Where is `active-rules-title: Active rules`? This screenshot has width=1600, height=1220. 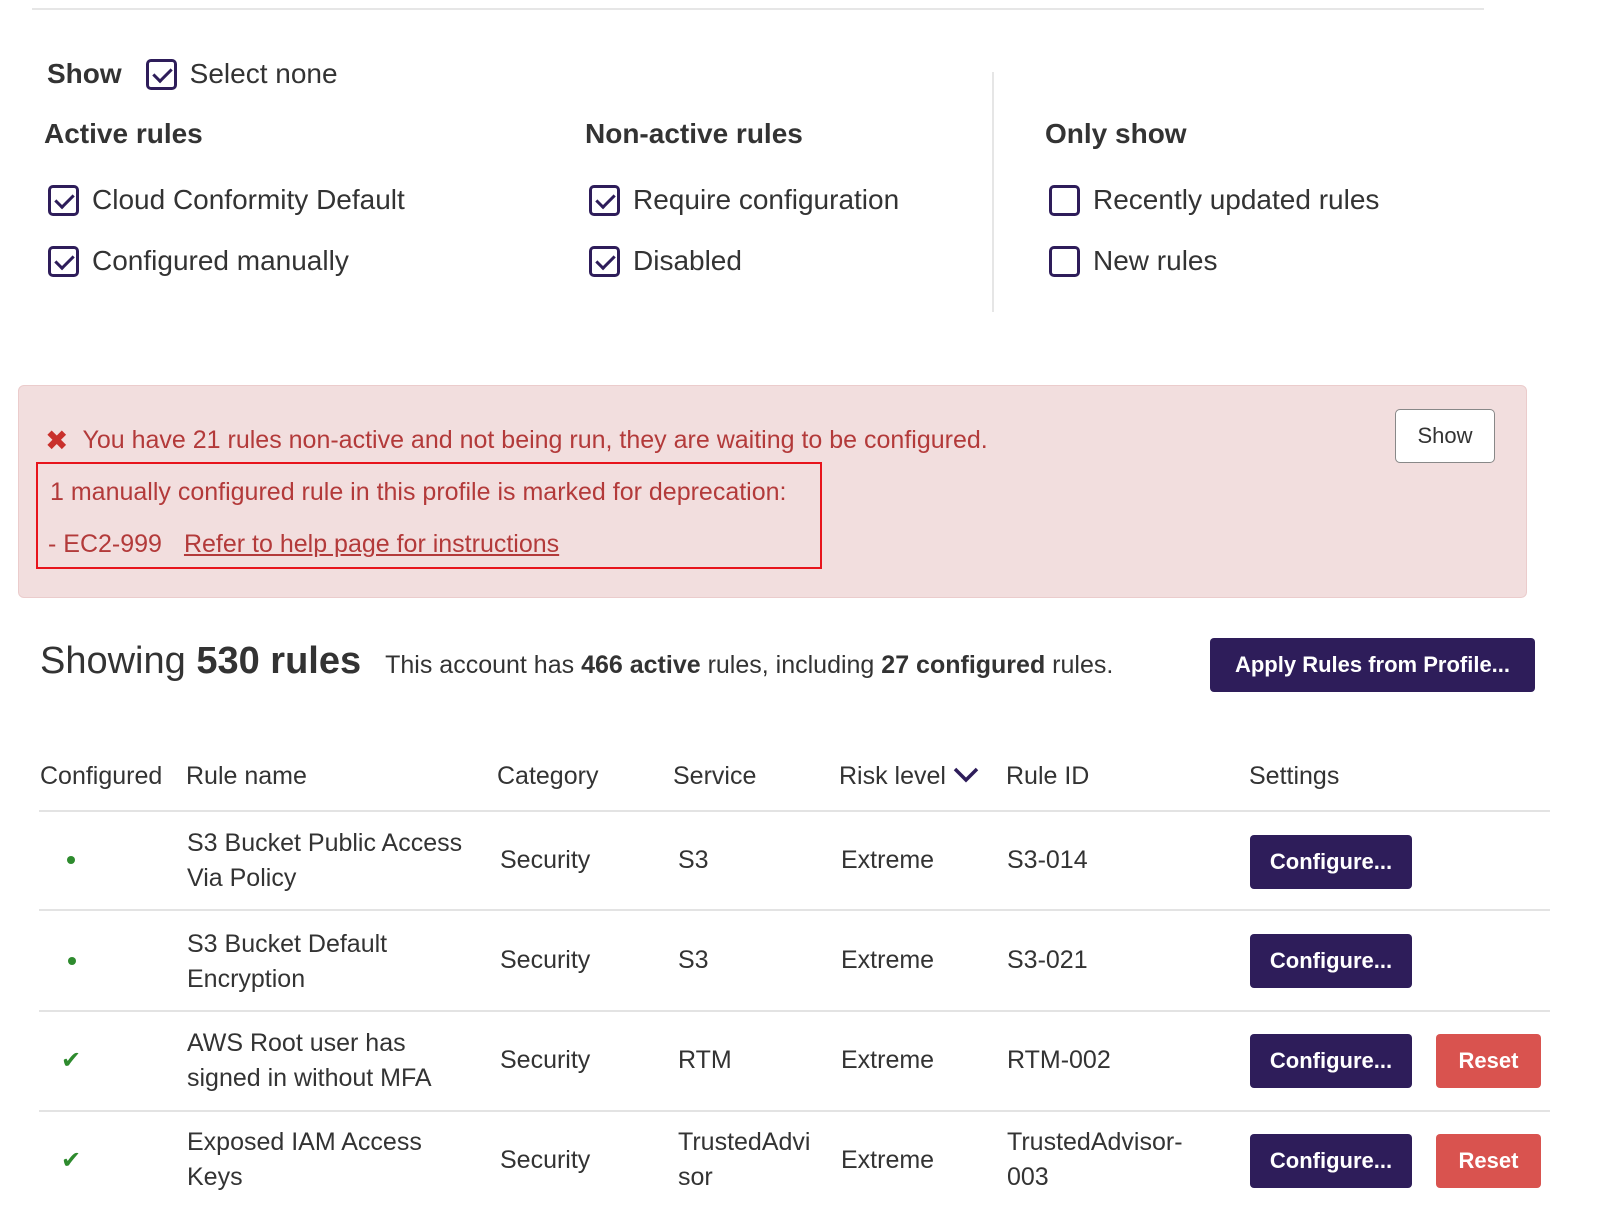
active-rules-title: Active rules is located at coordinates (123, 133).